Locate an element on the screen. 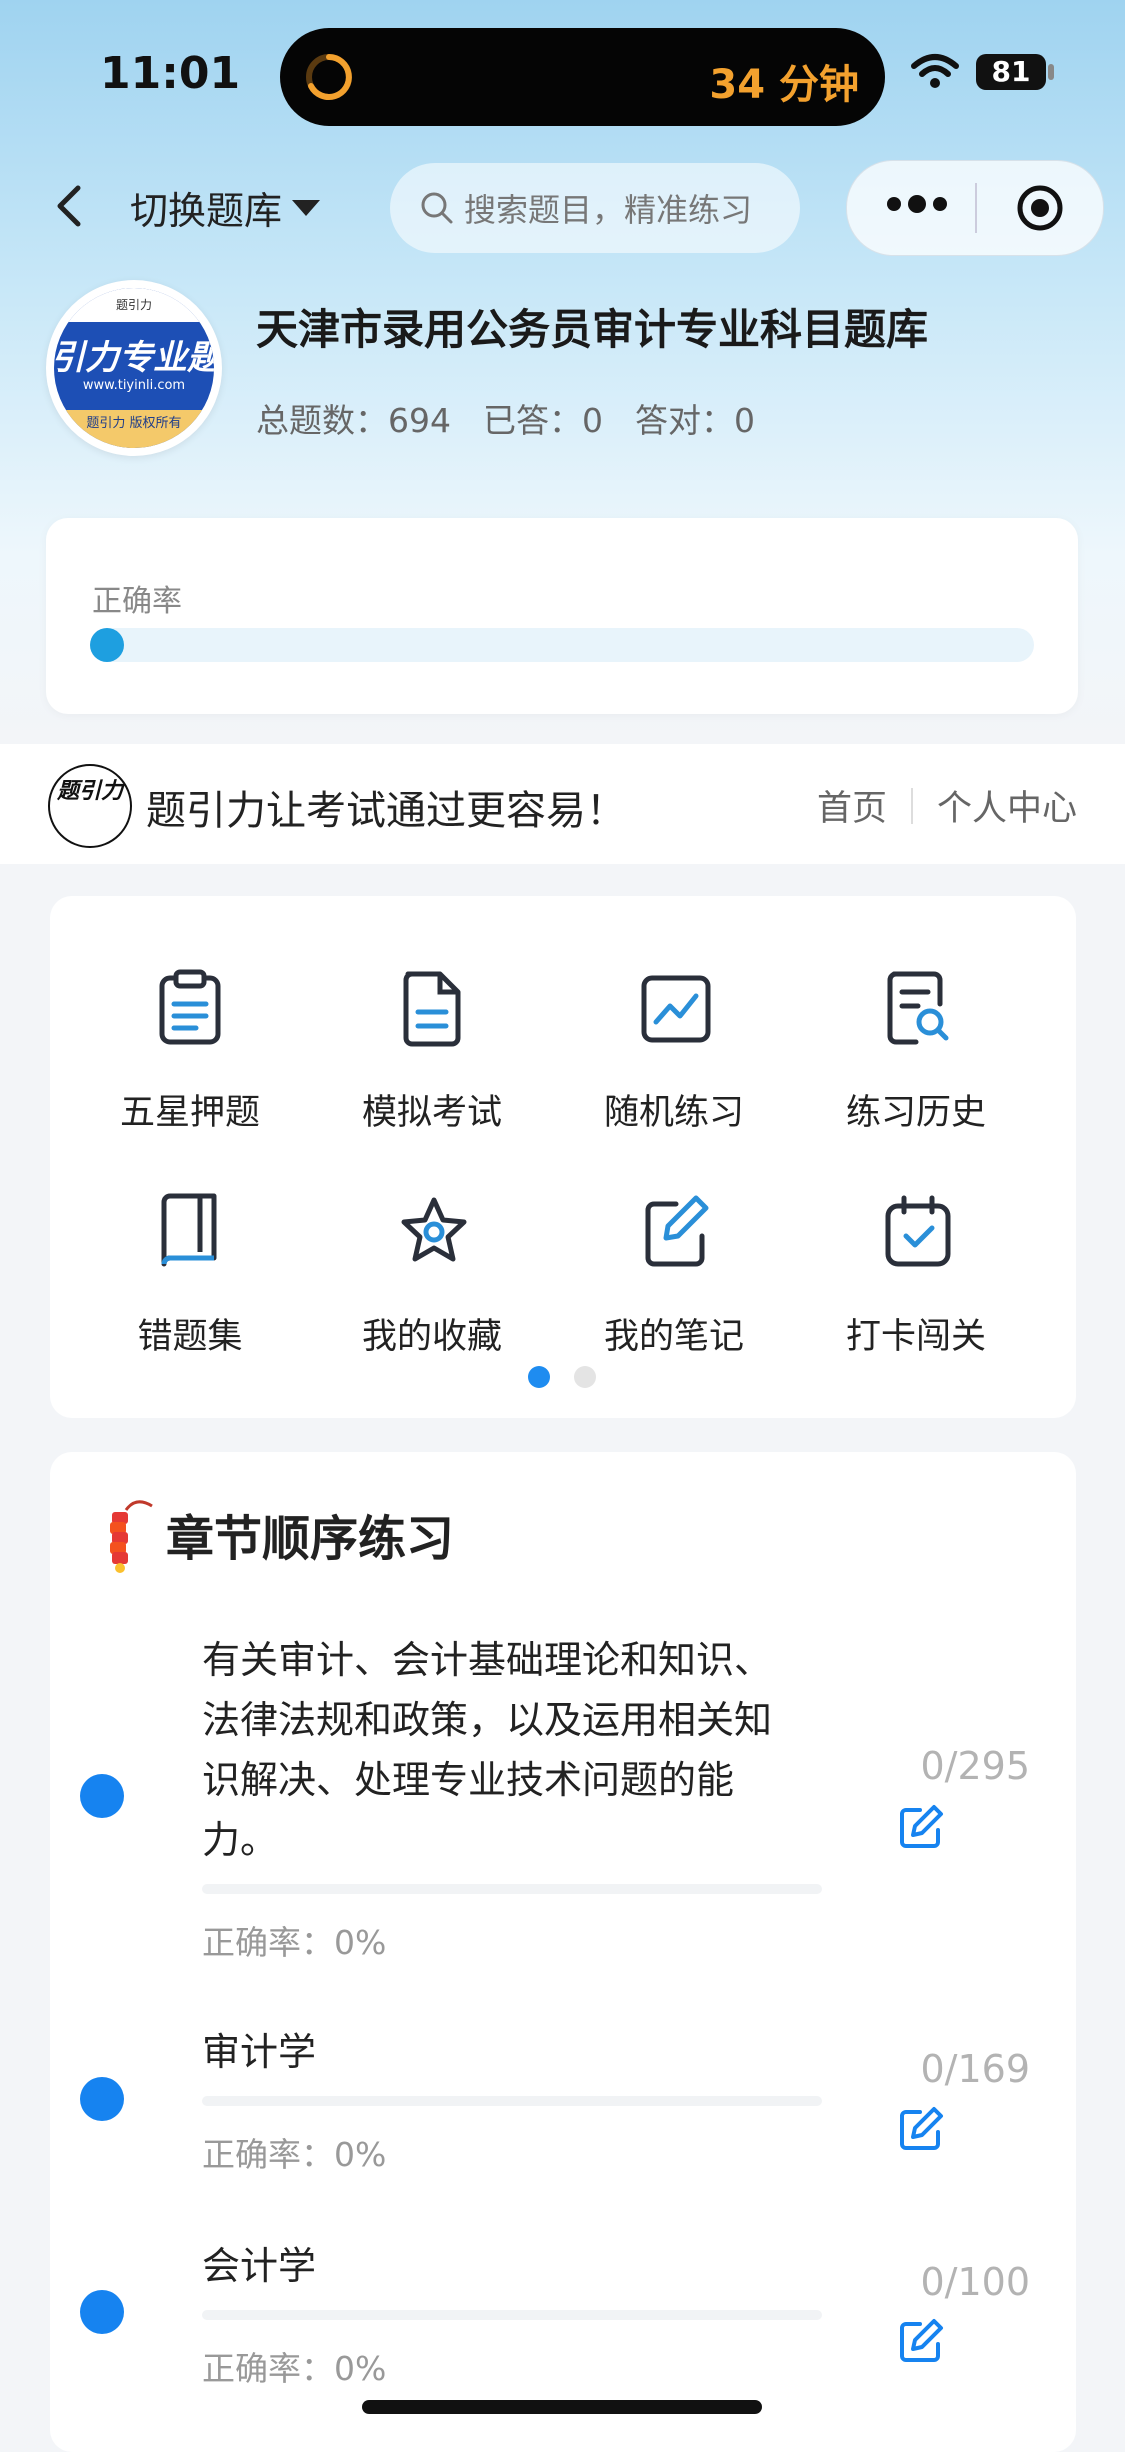 The height and width of the screenshot is (2452, 1125). chapter-section-title: 章节顺序练习 is located at coordinates (310, 1539).